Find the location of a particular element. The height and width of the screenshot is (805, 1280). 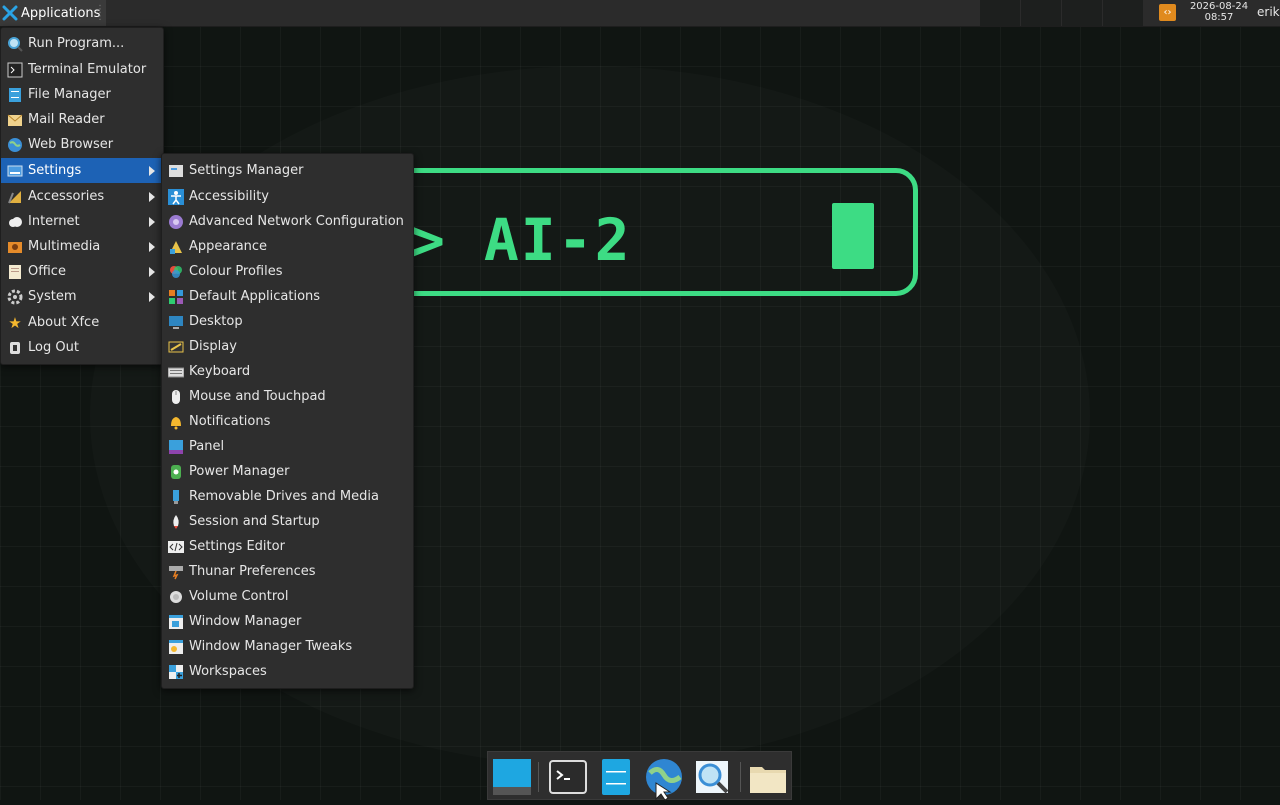

submenu-item-label: Removable Drives and Media is located at coordinates (284, 496).